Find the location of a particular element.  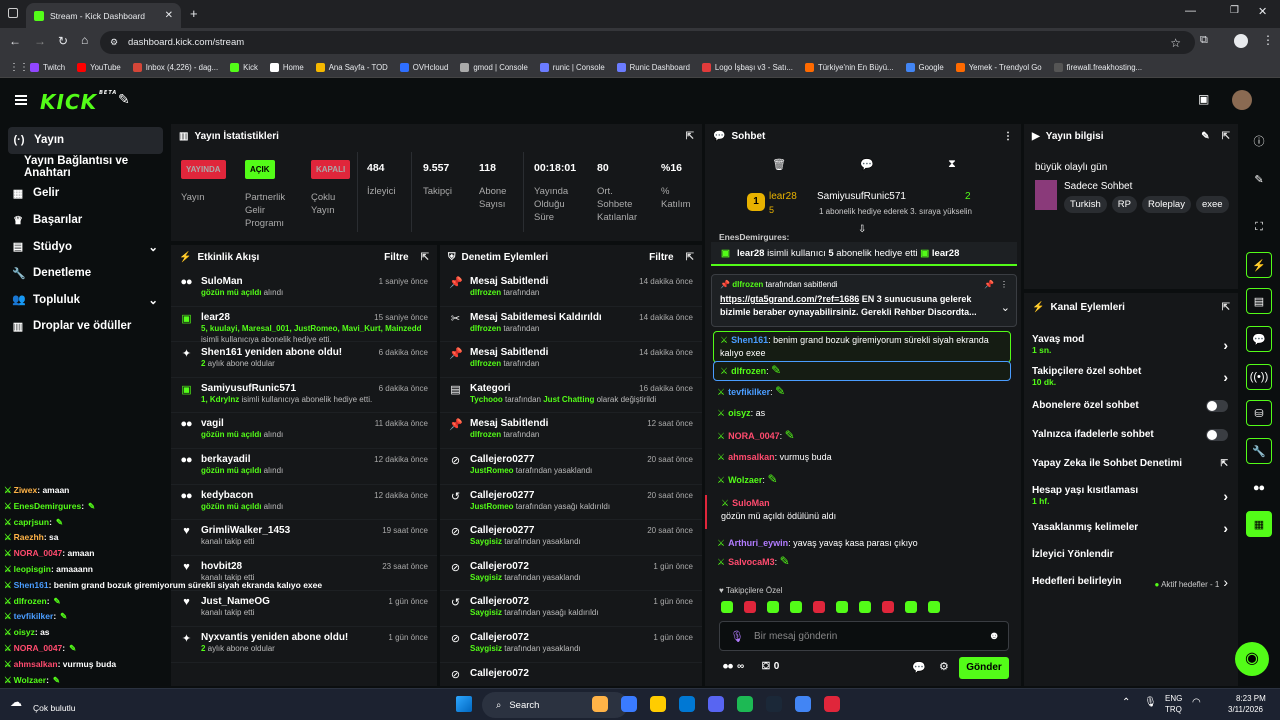

pinned-menu-icon: ⋮ is located at coordinates (1004, 284).